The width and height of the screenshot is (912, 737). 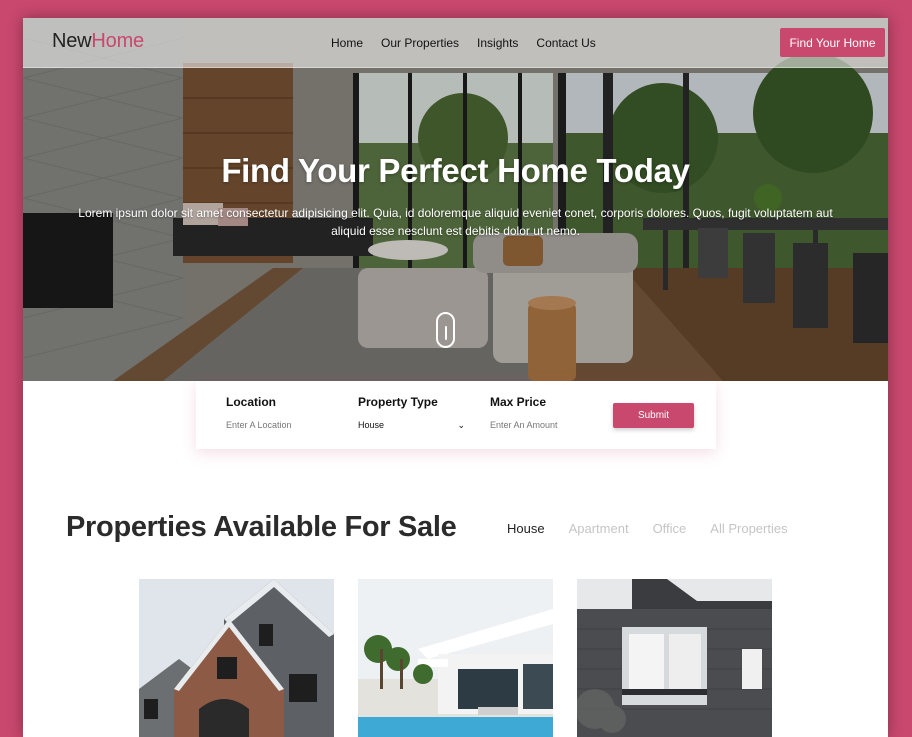 What do you see at coordinates (653, 415) in the screenshot?
I see `submit-button: Submit` at bounding box center [653, 415].